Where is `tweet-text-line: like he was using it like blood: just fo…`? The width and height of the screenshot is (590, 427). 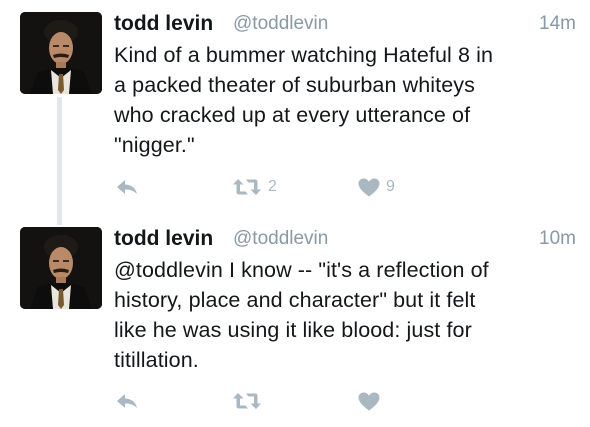
tweet-text-line: like he was using it like blood: just fo… is located at coordinates (293, 330).